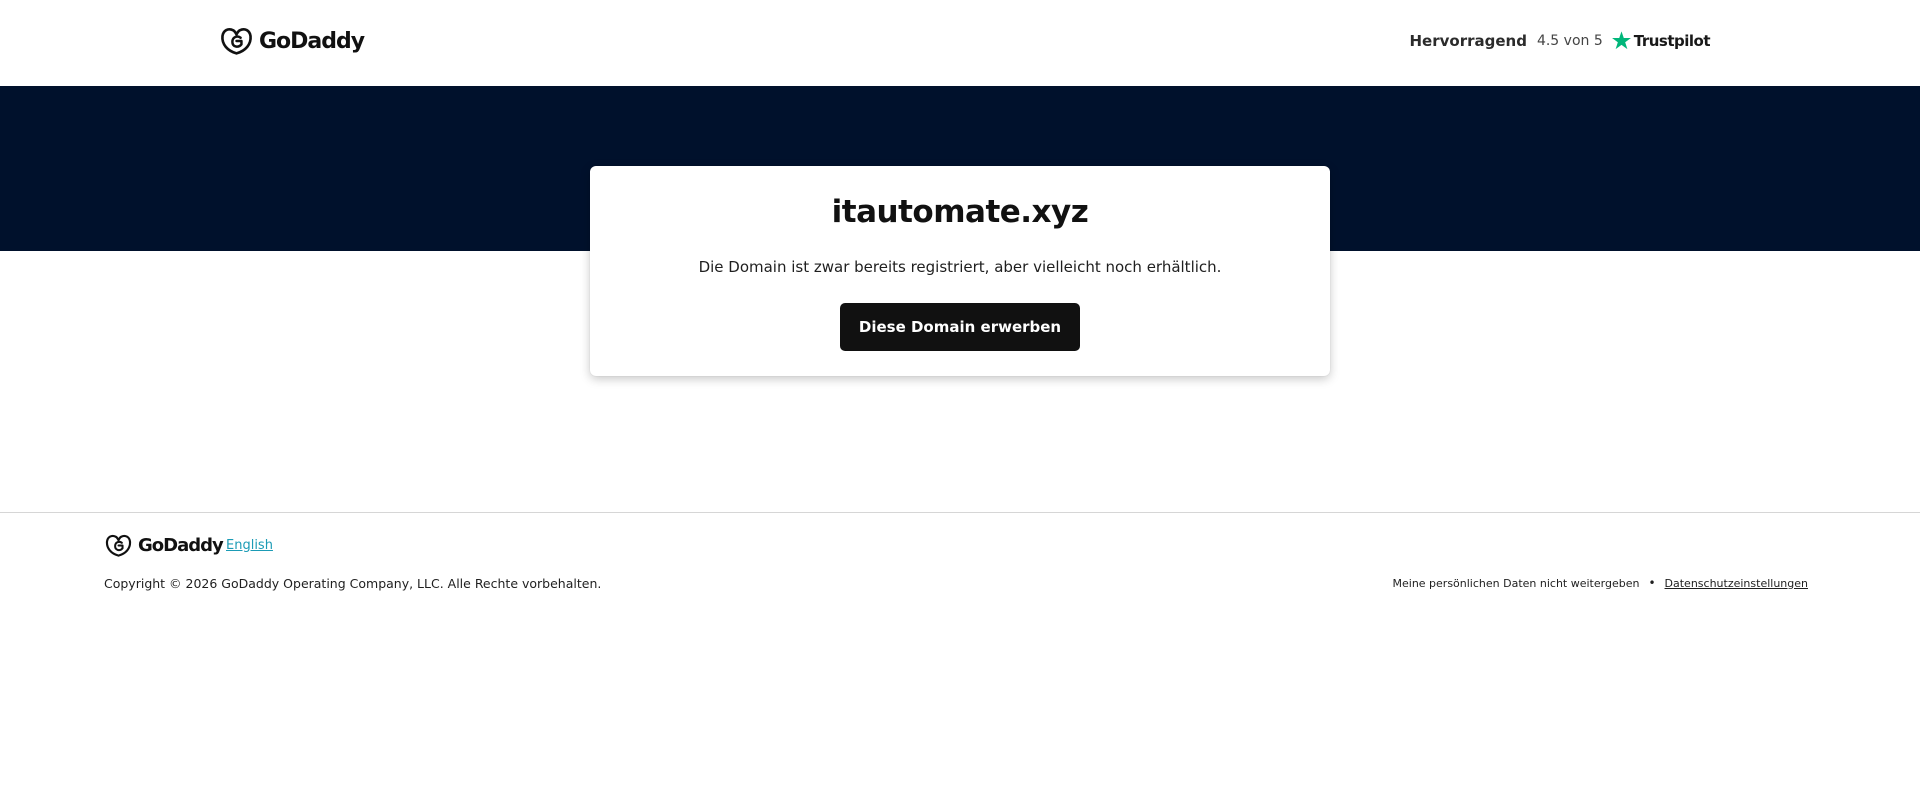 The width and height of the screenshot is (1920, 807). I want to click on trustpilot-logo: Trustpilot, so click(1661, 40).